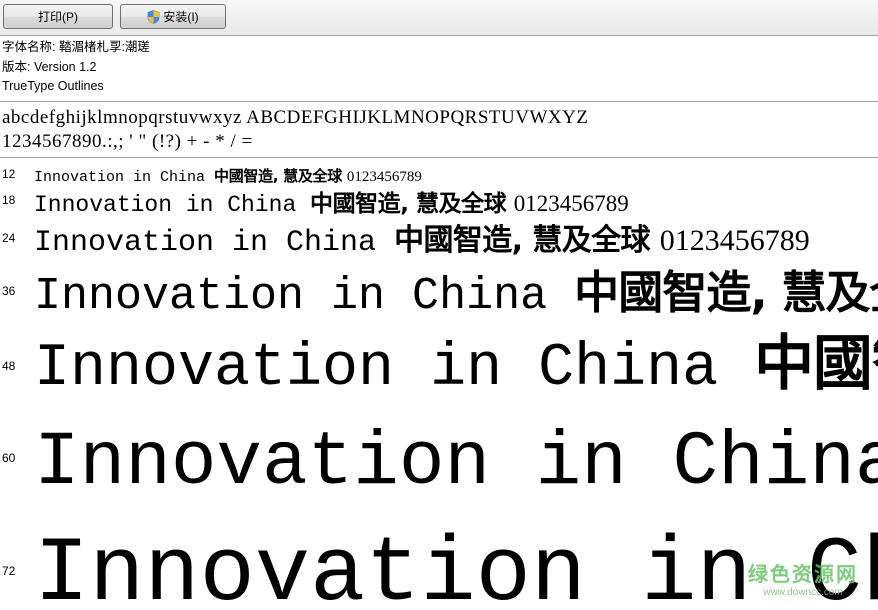 The width and height of the screenshot is (878, 610). Describe the element at coordinates (439, 18) in the screenshot. I see `toolbar: 打印(P) 安装(I)` at that location.